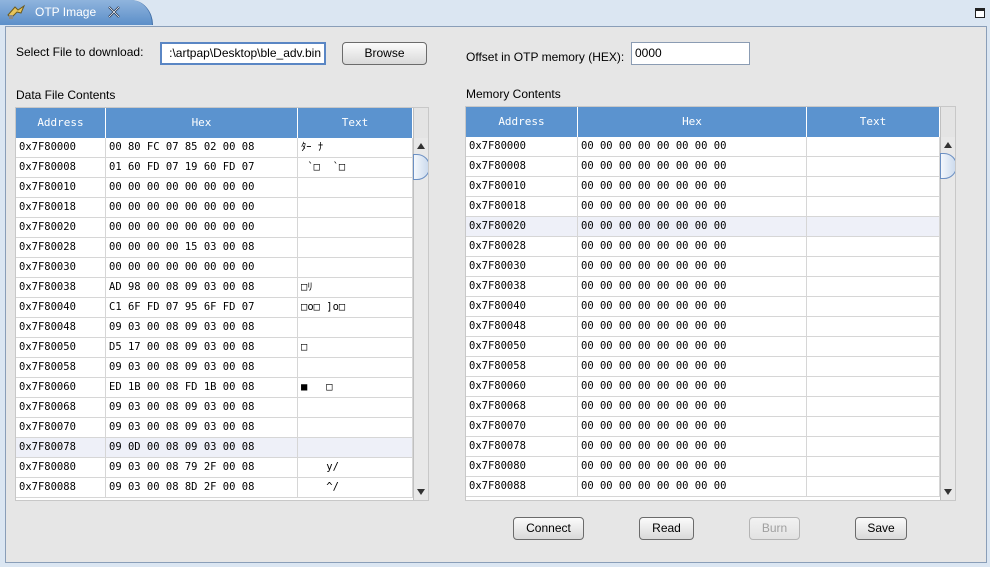  I want to click on table-row: 0x7F80008 00 00 00 00 00 00 00 00, so click(703, 167).